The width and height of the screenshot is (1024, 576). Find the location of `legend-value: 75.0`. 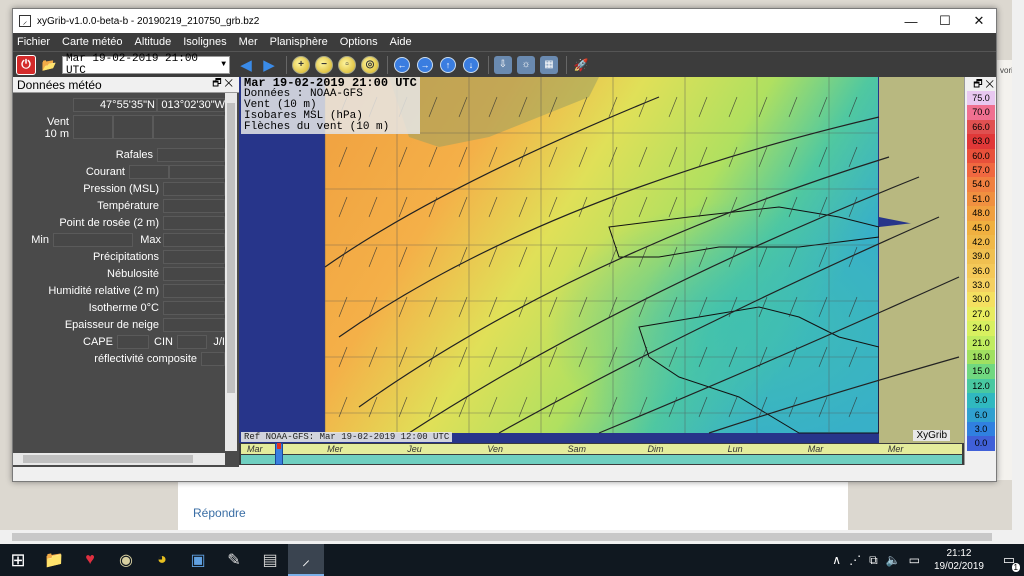

legend-value: 75.0 is located at coordinates (981, 98).